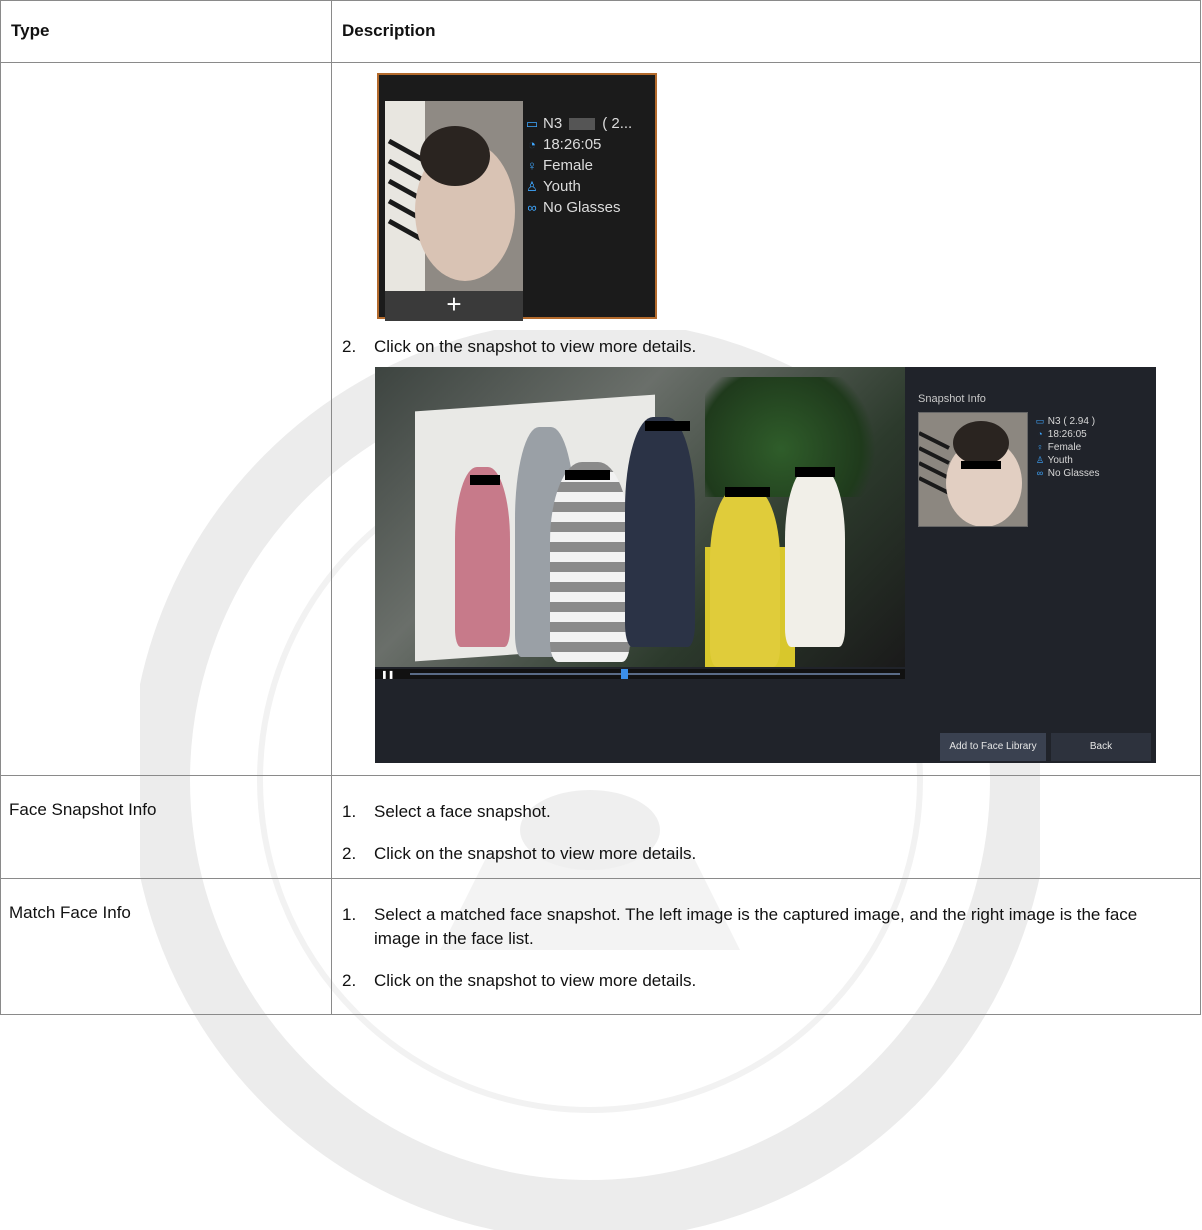 The height and width of the screenshot is (1230, 1202). What do you see at coordinates (640, 517) in the screenshot?
I see `video-frame` at bounding box center [640, 517].